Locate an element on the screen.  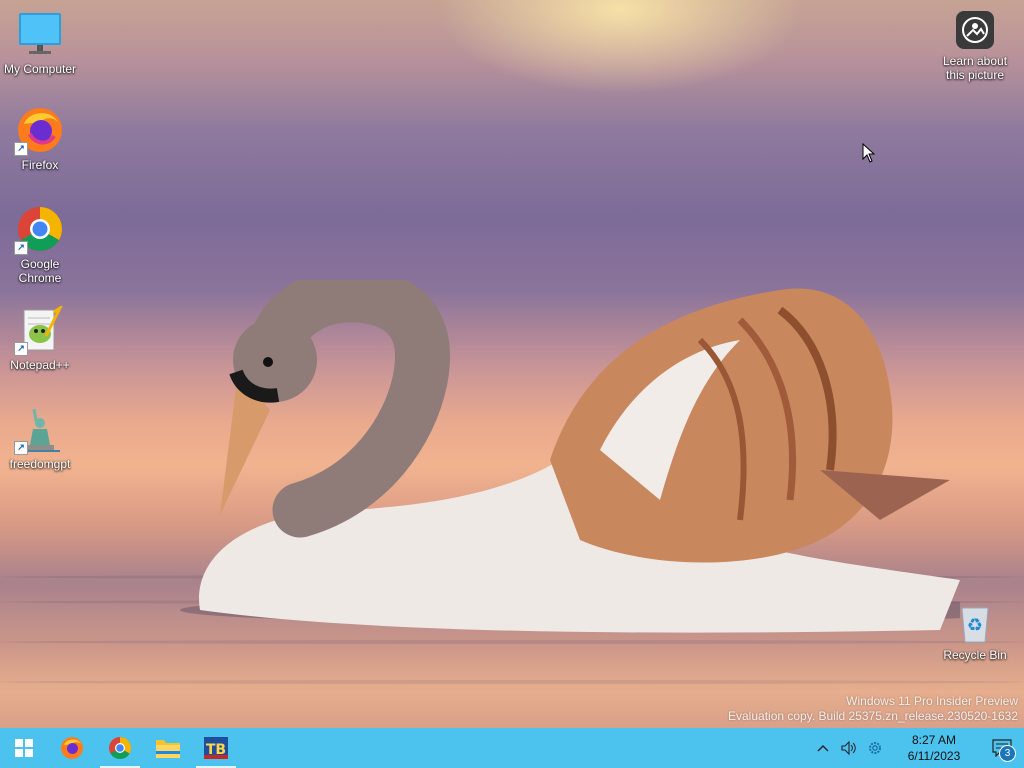
settings-button is located at coordinates (875, 748).